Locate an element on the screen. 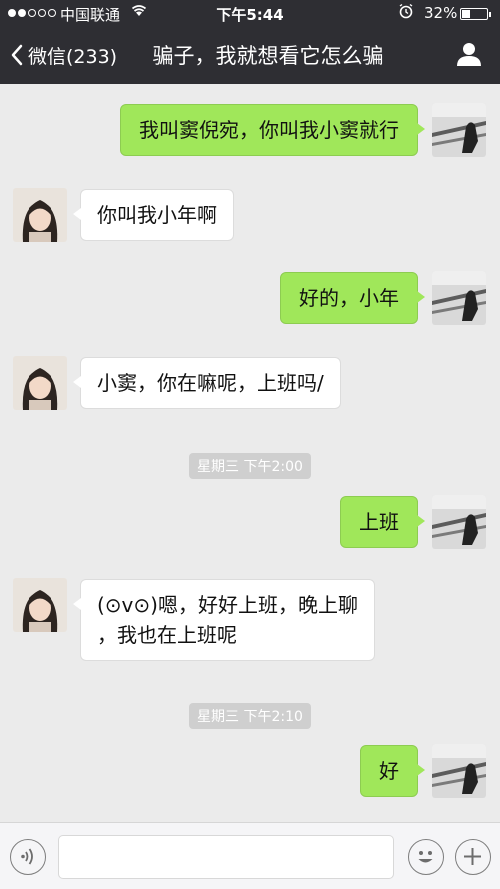 This screenshot has height=889, width=500. message-bubble-sent: 上班 is located at coordinates (382, 522).